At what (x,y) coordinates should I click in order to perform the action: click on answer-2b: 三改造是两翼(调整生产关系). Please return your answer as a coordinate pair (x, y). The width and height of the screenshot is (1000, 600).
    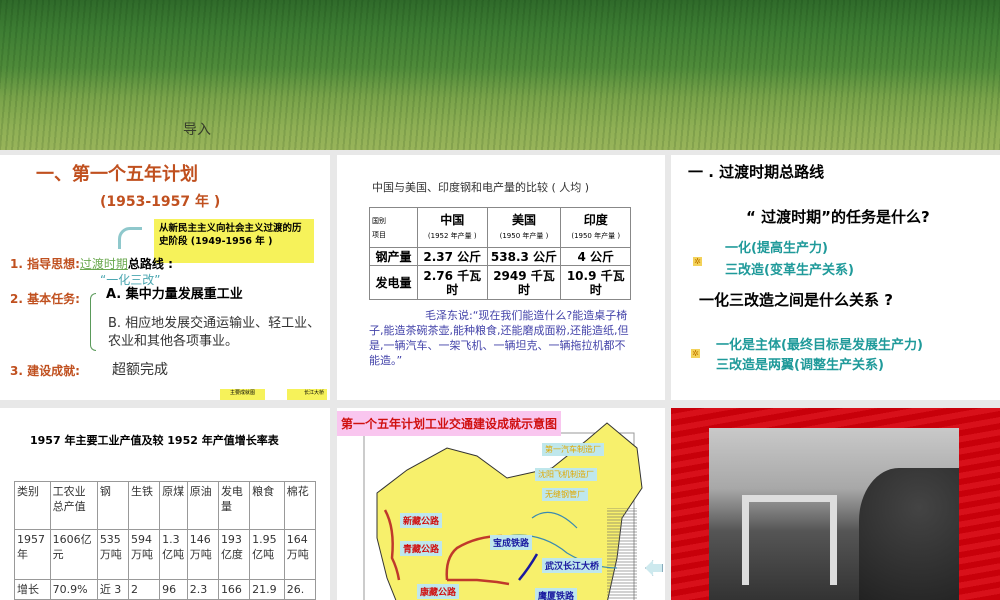
    Looking at the image, I should click on (800, 365).